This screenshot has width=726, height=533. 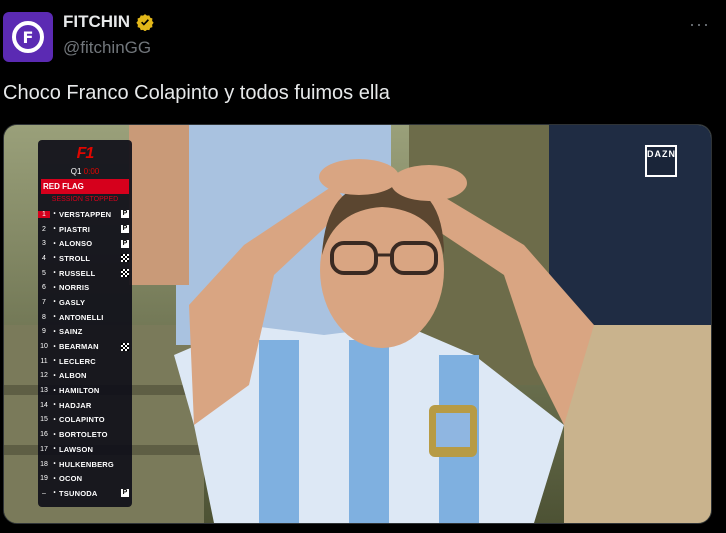 What do you see at coordinates (44, 405) in the screenshot?
I see `standings-position: 14` at bounding box center [44, 405].